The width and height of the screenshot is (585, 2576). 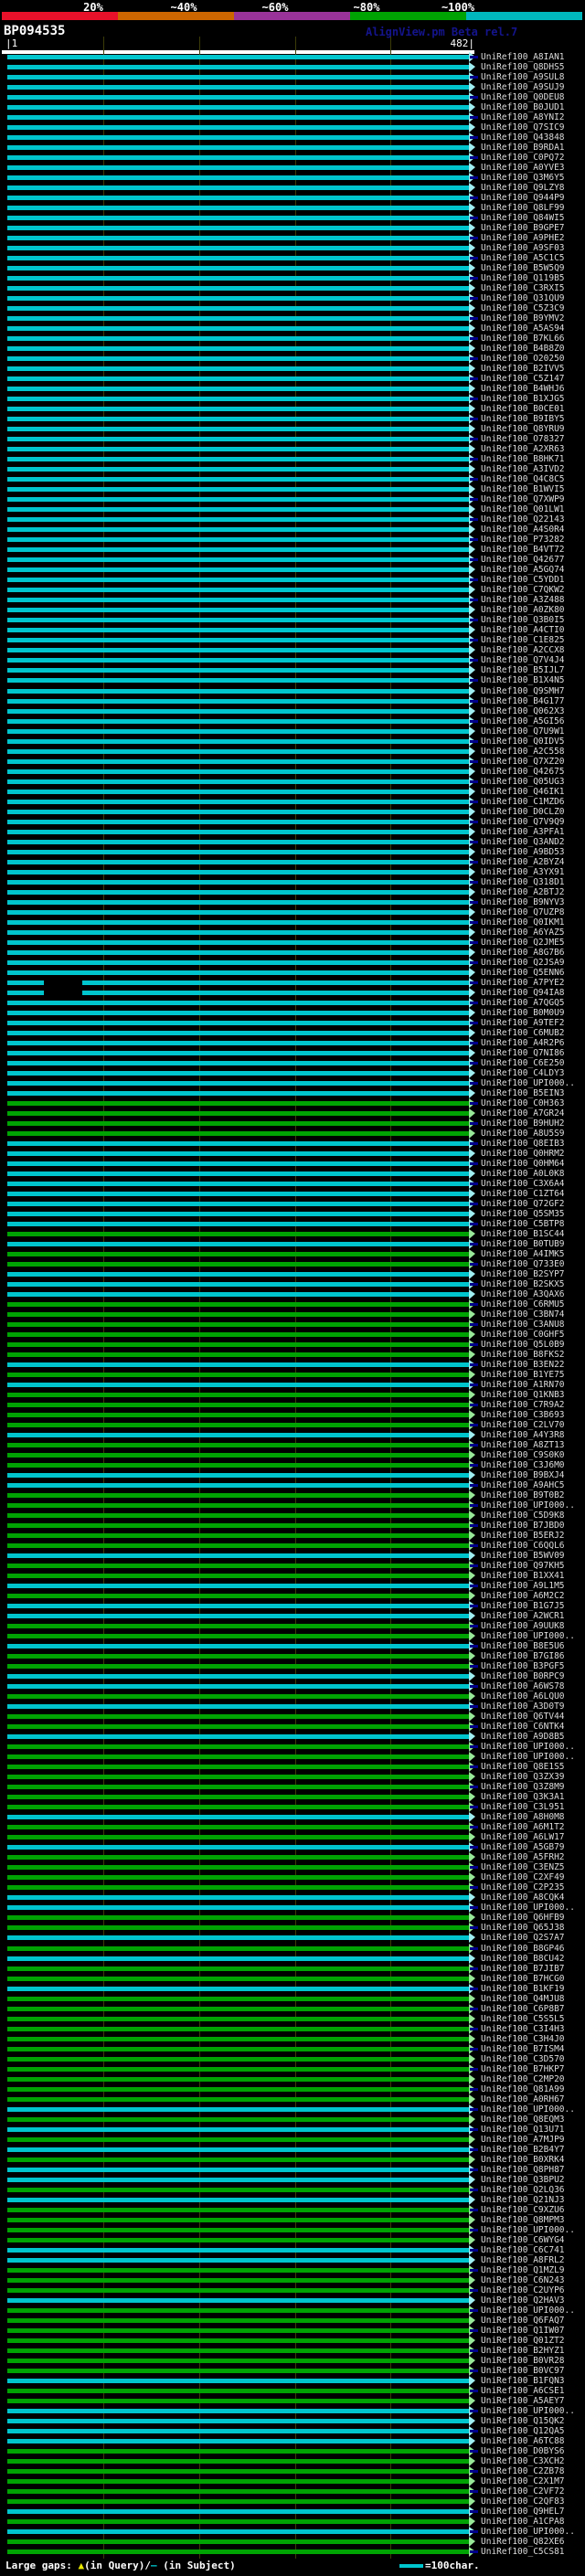 What do you see at coordinates (523, 2150) in the screenshot?
I see `hit-label: UniRef100_B2B4Y7` at bounding box center [523, 2150].